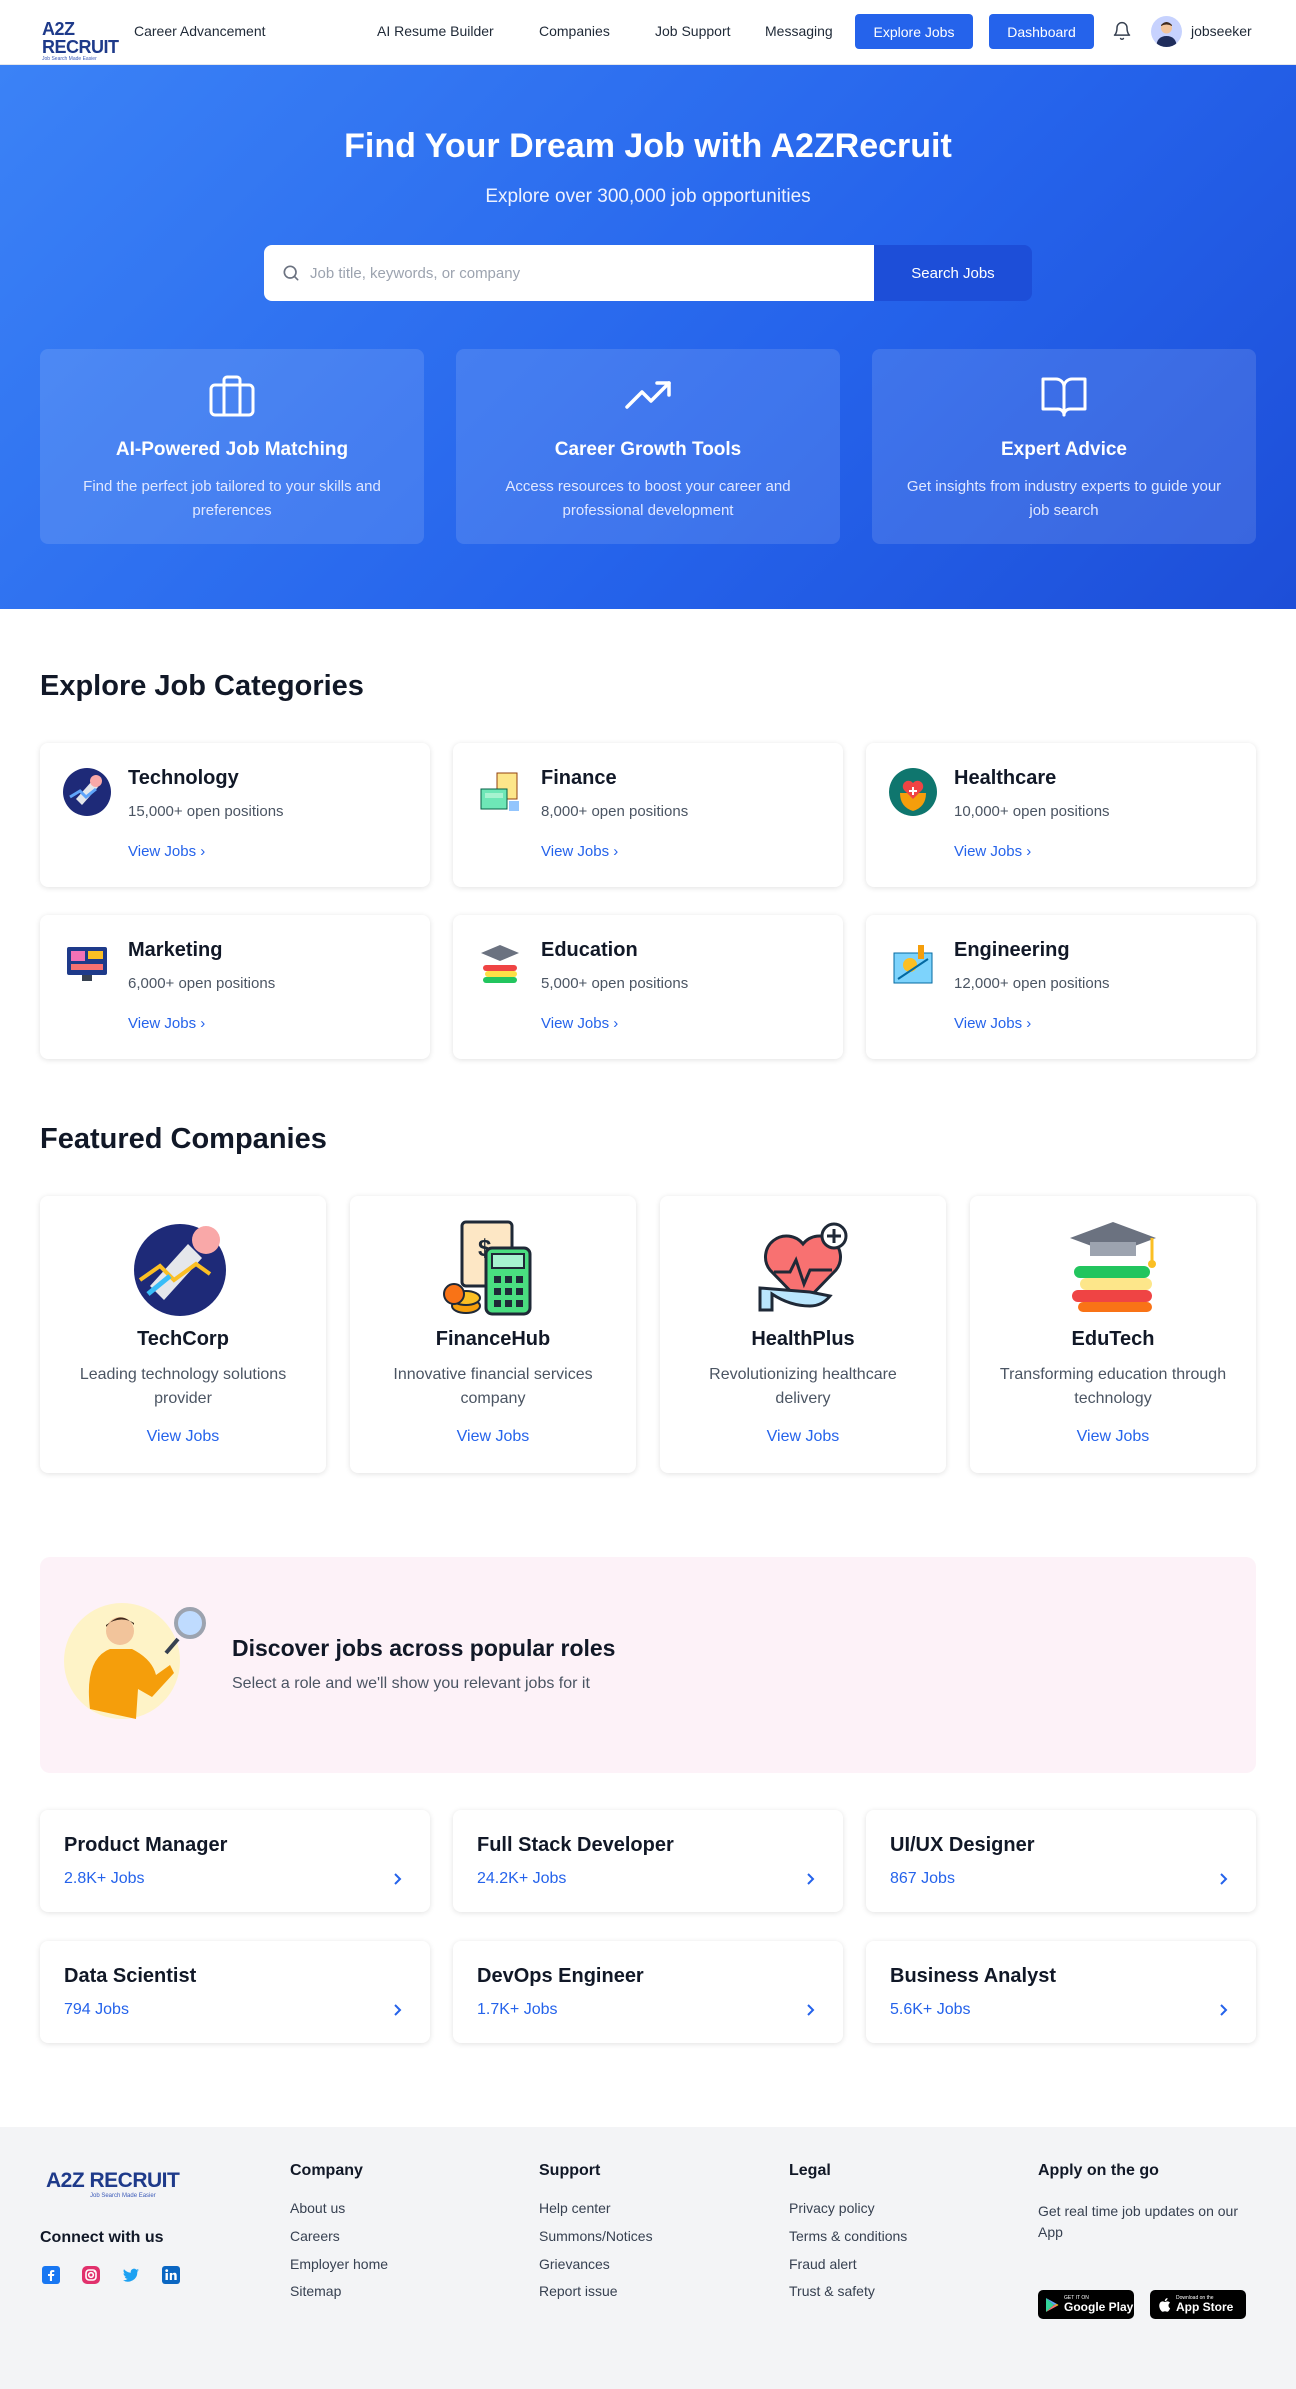 This screenshot has height=2389, width=1296. I want to click on role-card-devops-engineer: DevOps Engineer 1.7K+ Jobs, so click(648, 1992).